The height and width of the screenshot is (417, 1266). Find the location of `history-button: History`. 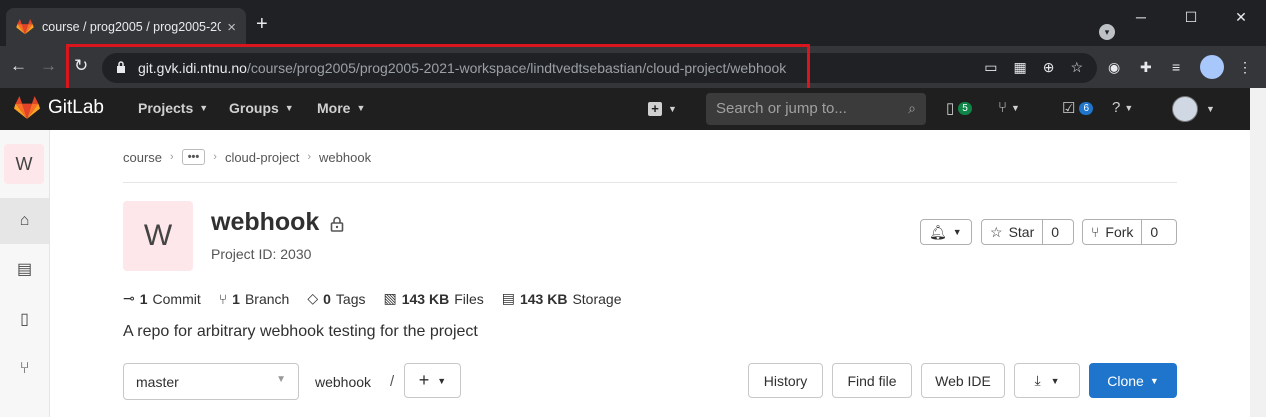

history-button: History is located at coordinates (785, 380).